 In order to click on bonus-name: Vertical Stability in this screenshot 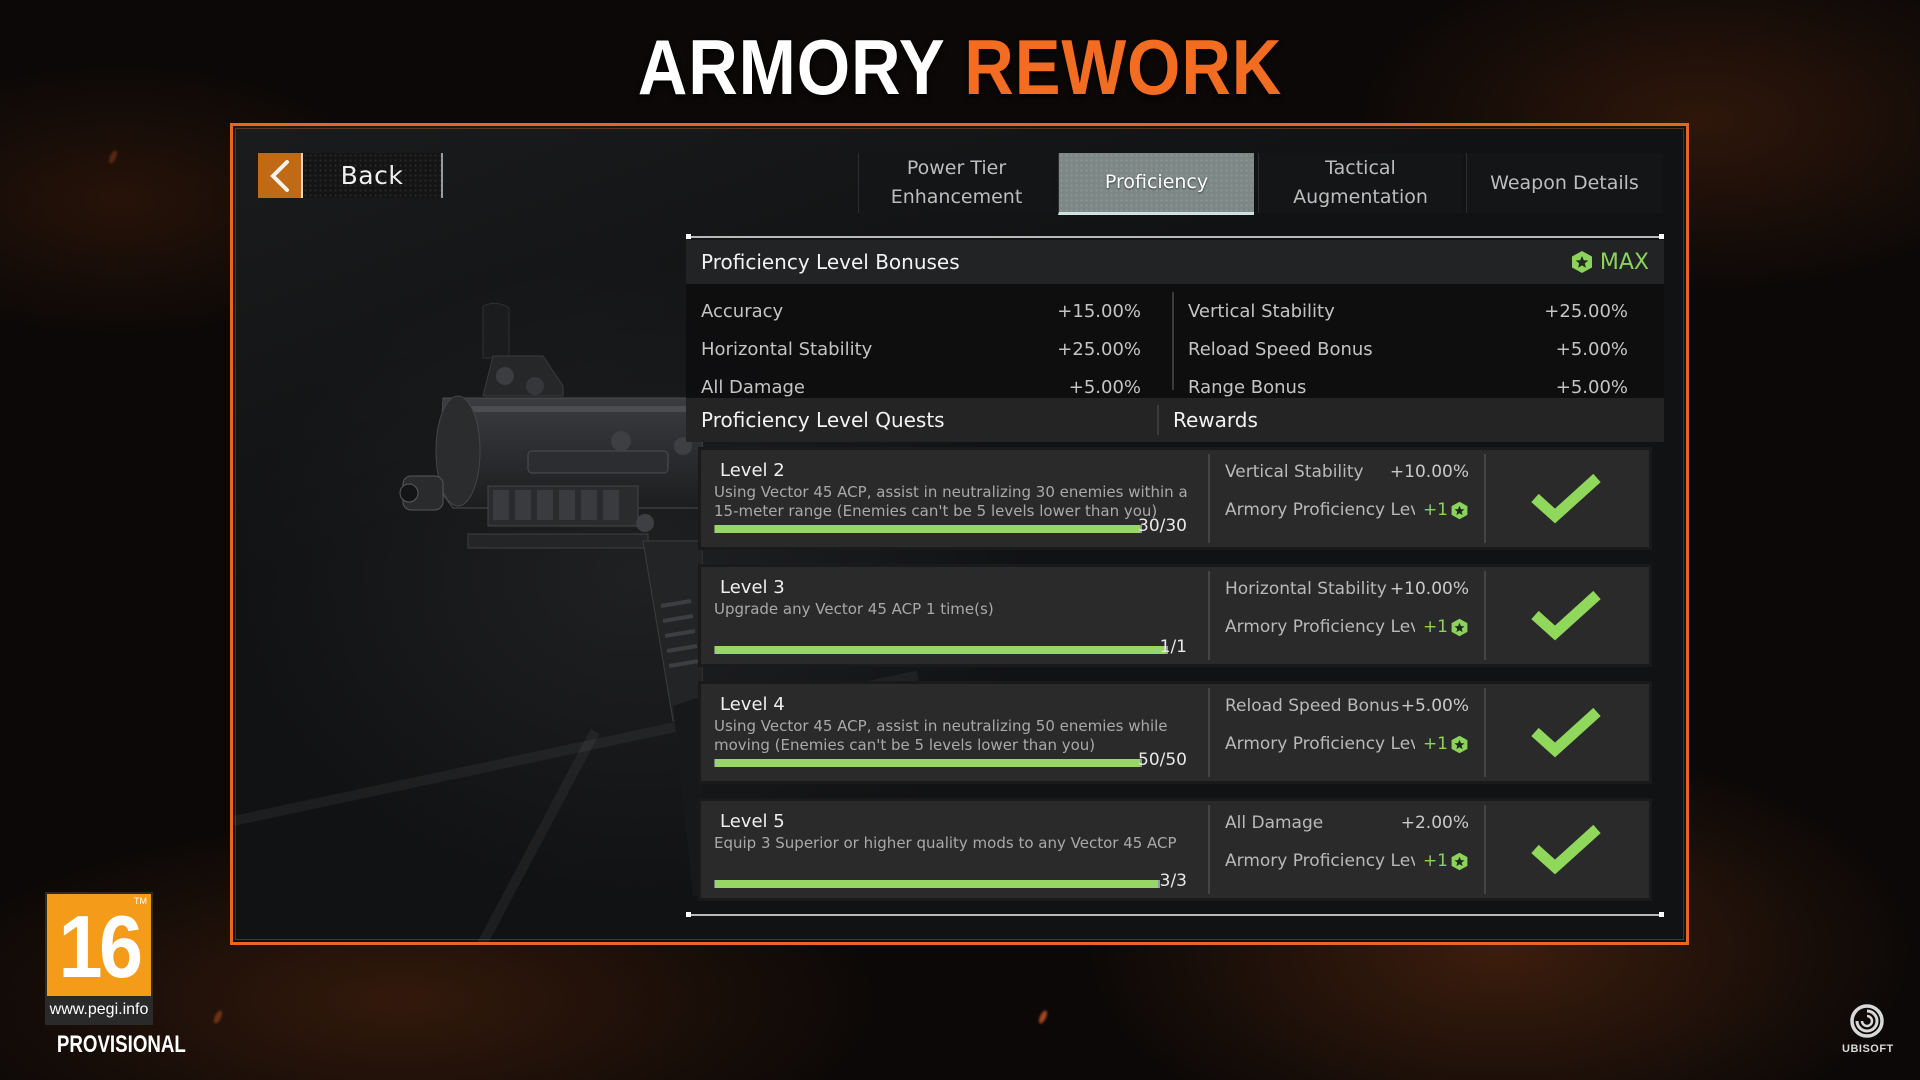, I will do `click(1261, 311)`.